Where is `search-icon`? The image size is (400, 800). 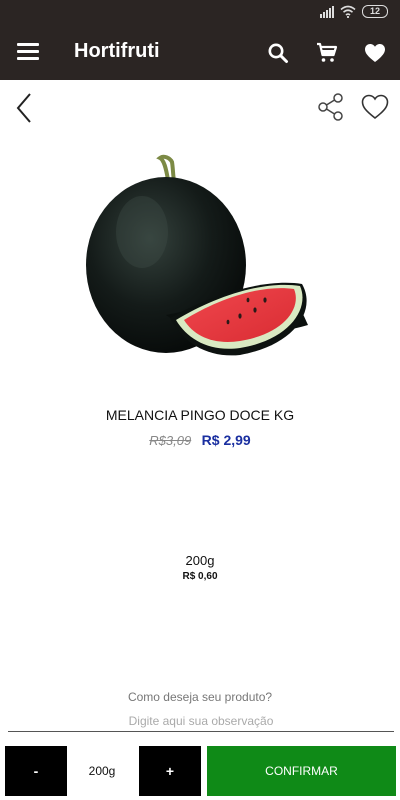
search-icon is located at coordinates (278, 53).